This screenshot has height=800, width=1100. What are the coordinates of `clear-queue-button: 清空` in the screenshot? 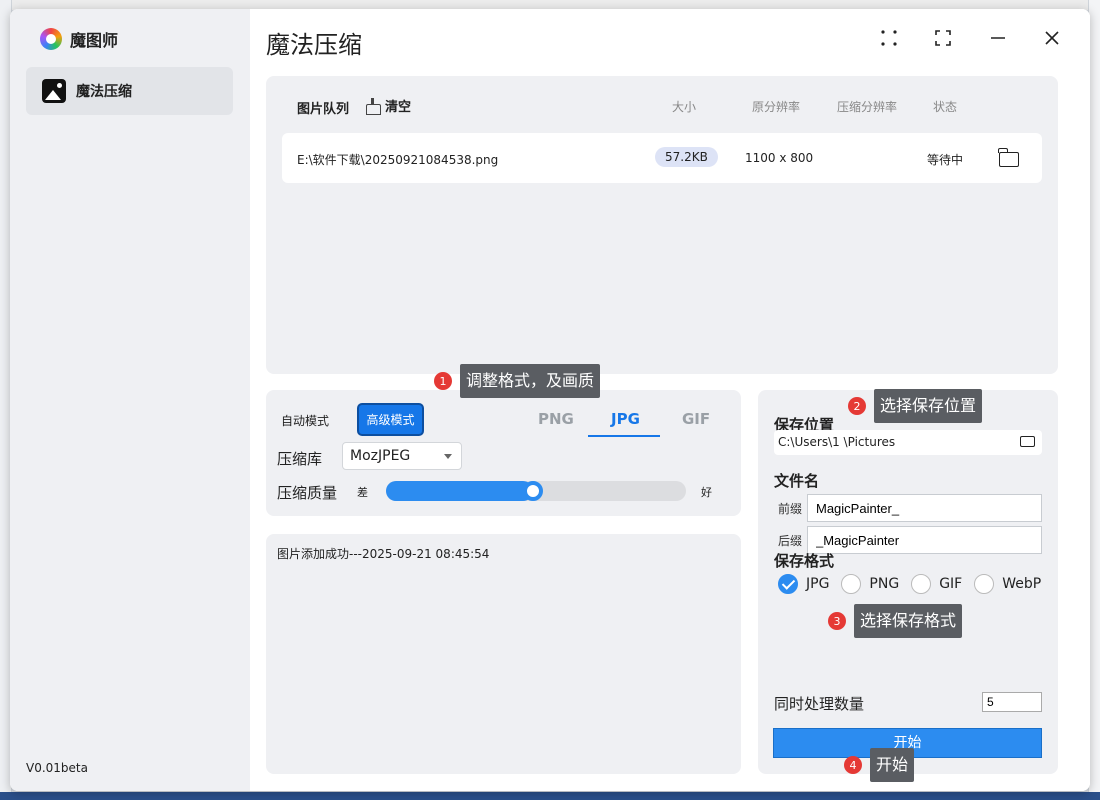 It's located at (388, 105).